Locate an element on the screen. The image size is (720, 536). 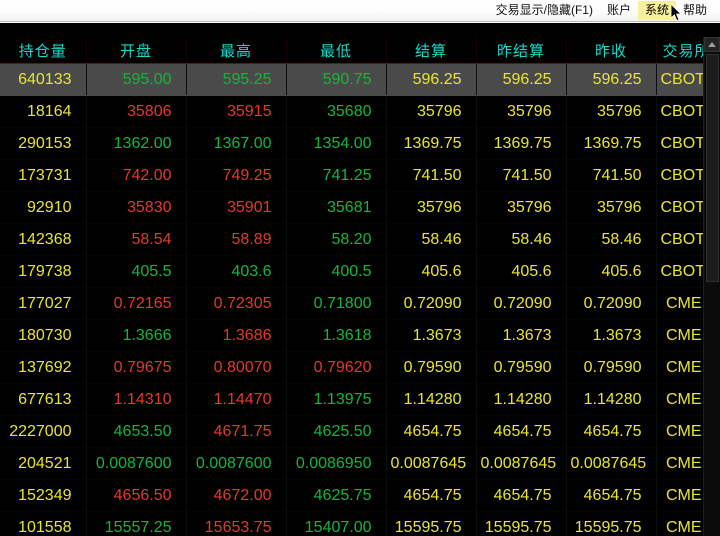
cell-open_interest: 152349 is located at coordinates (43, 495).